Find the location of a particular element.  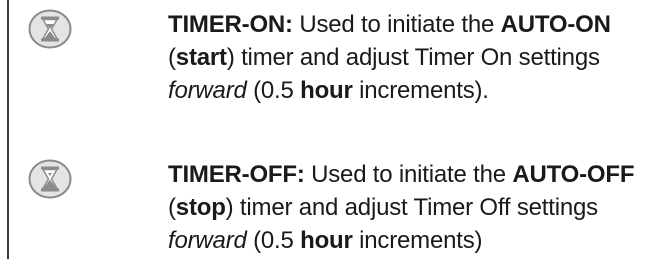

timer-on-label: TIMER-ON: is located at coordinates (230, 24).